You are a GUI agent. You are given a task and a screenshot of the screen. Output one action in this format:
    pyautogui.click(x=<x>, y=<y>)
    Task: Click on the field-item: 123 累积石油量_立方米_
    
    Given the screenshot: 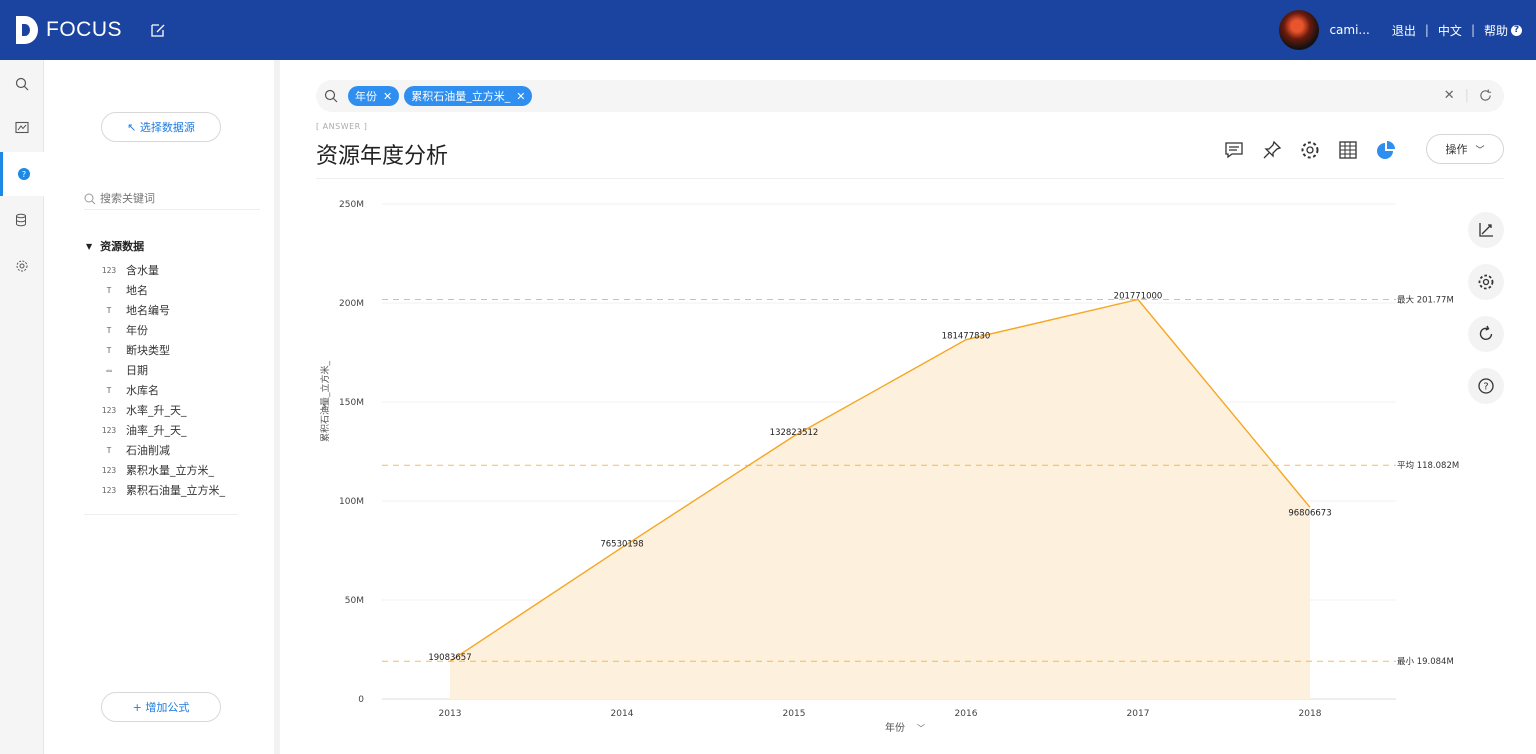 What is the action you would take?
    pyautogui.click(x=163, y=490)
    